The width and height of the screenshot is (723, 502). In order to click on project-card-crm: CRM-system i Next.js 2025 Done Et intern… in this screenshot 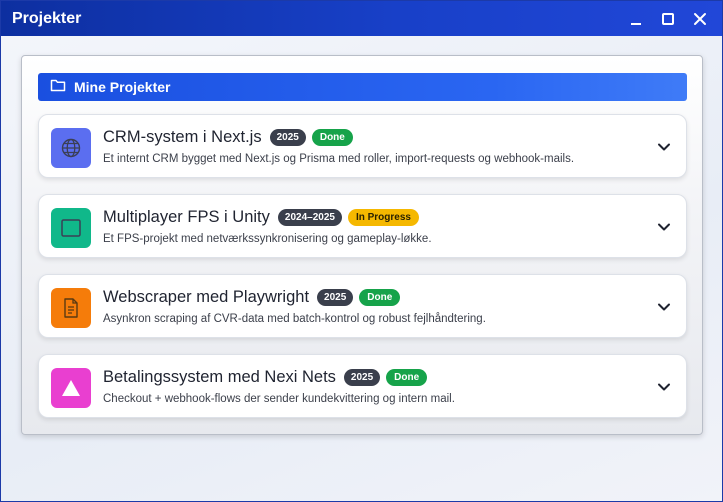, I will do `click(362, 146)`.